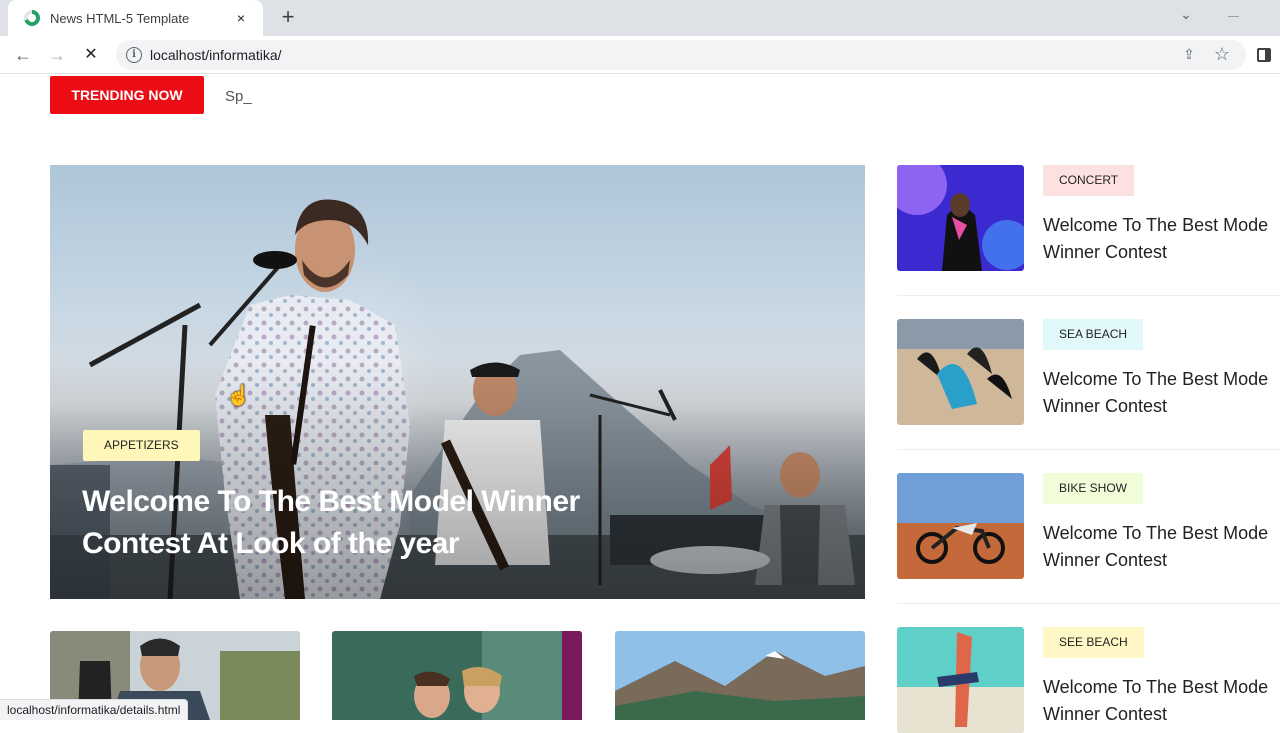 The image size is (1280, 733). I want to click on bookmark-star-icon: ☆, so click(1222, 54).